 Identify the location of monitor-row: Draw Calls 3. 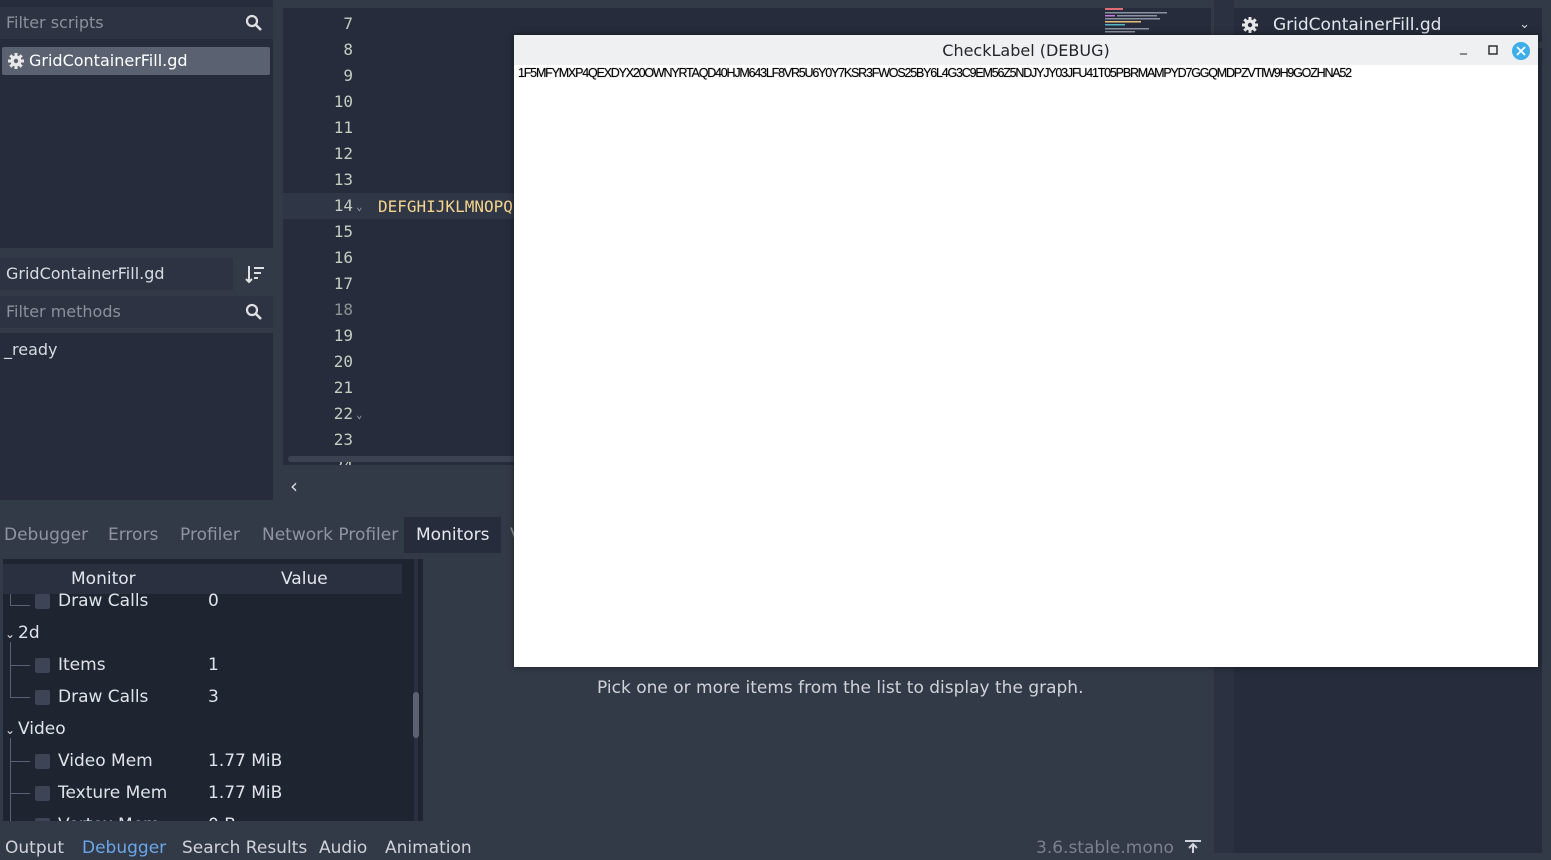
(203, 697).